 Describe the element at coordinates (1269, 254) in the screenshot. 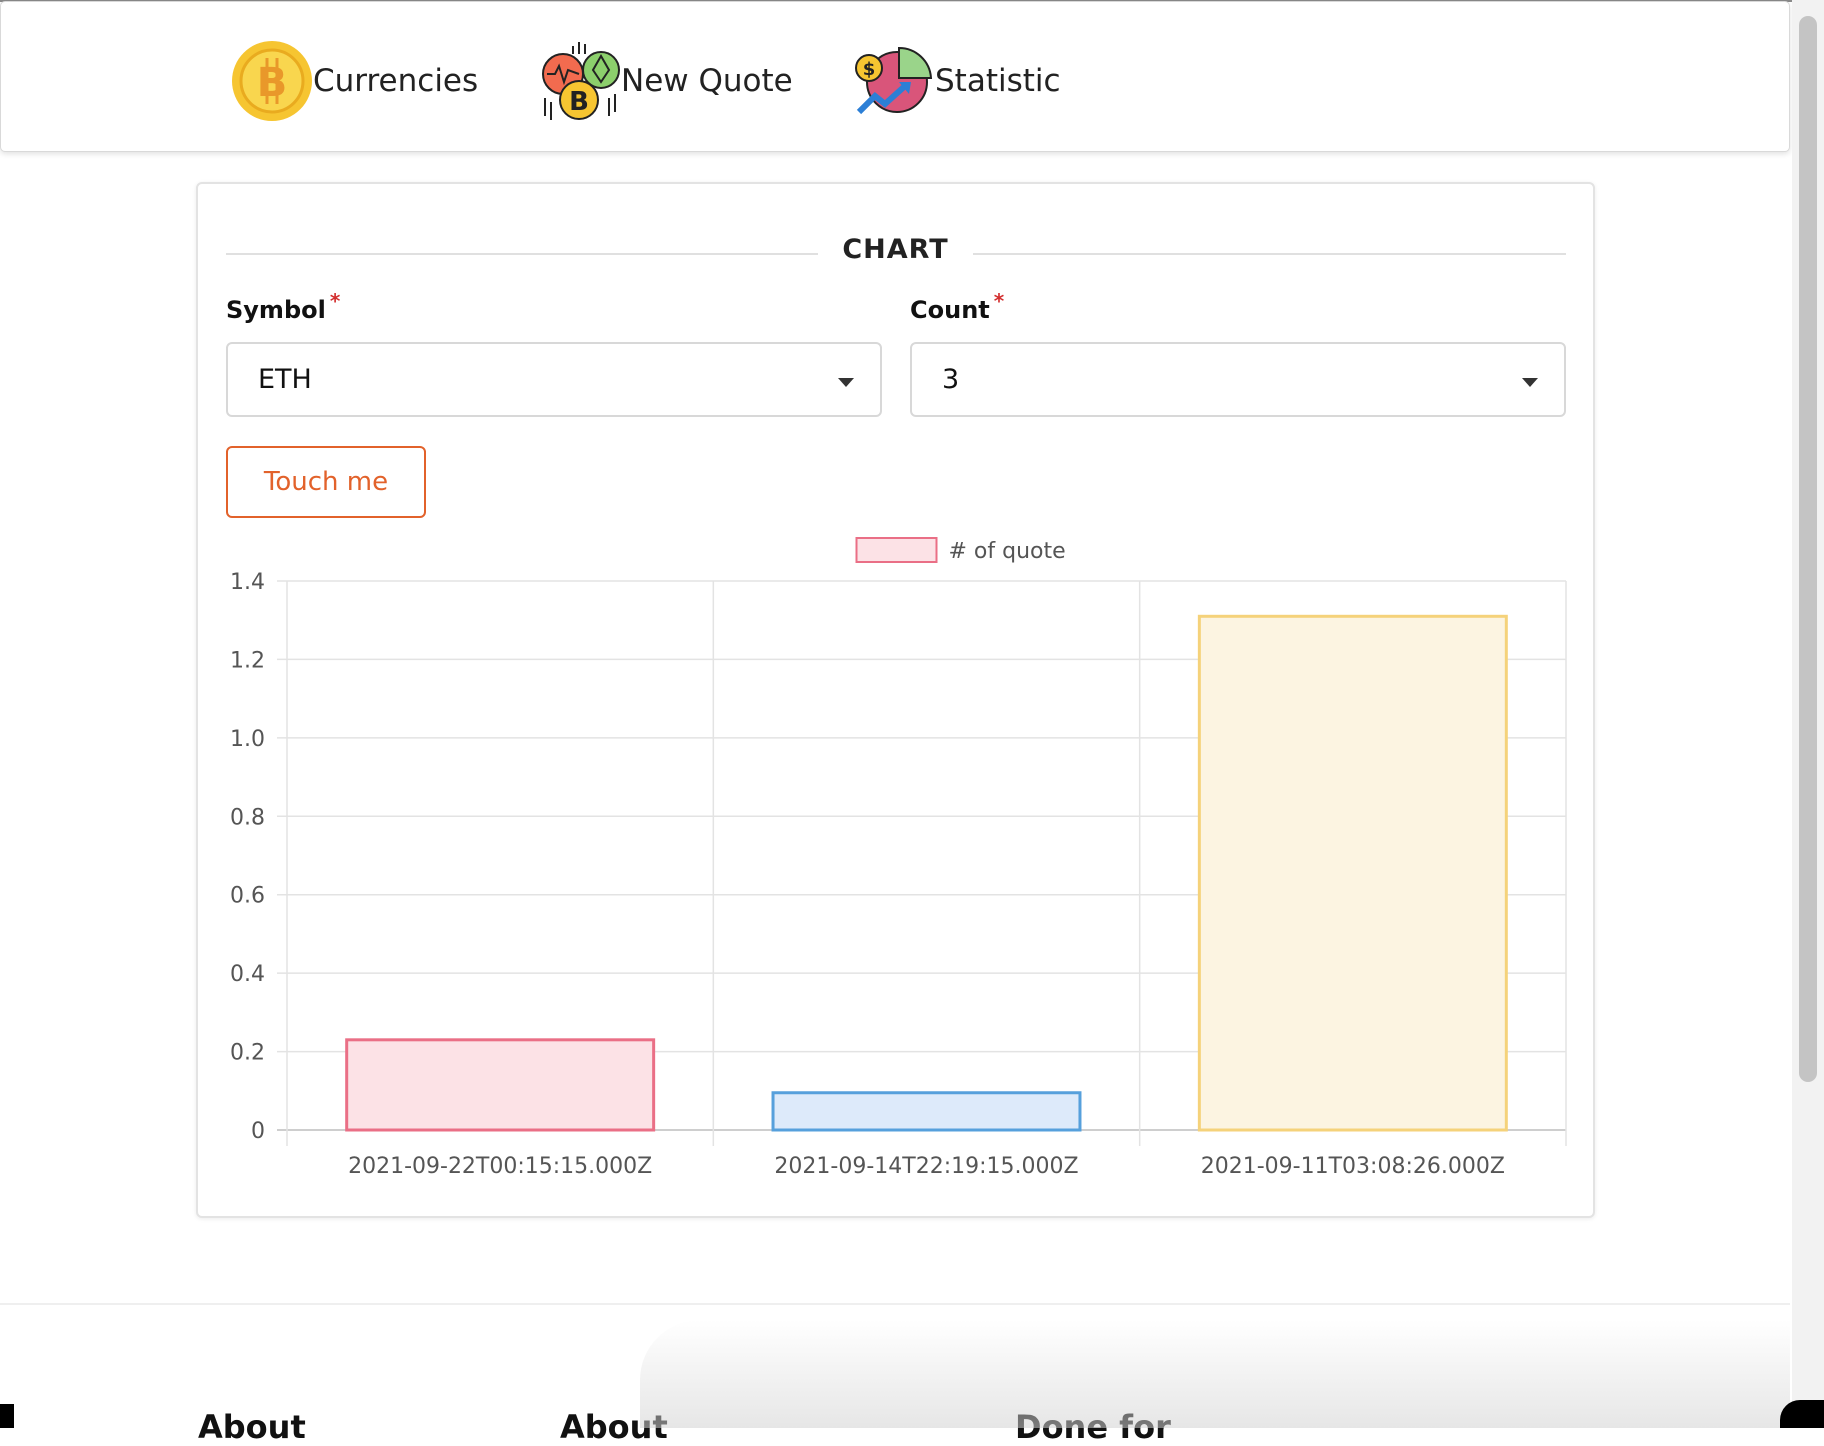

I see `title-divider-right` at that location.